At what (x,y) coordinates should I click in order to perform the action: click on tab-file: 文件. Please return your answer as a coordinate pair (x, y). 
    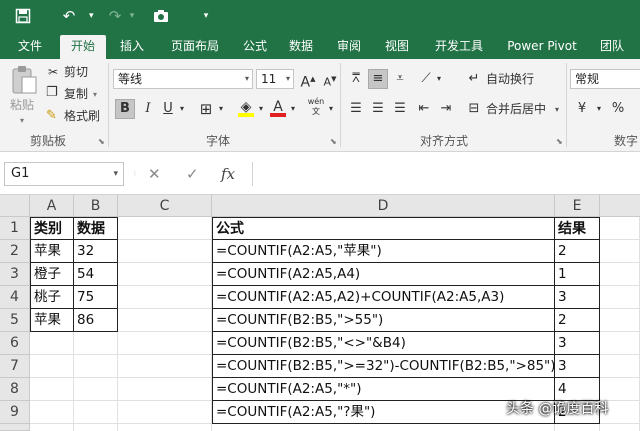
    Looking at the image, I should click on (30, 46).